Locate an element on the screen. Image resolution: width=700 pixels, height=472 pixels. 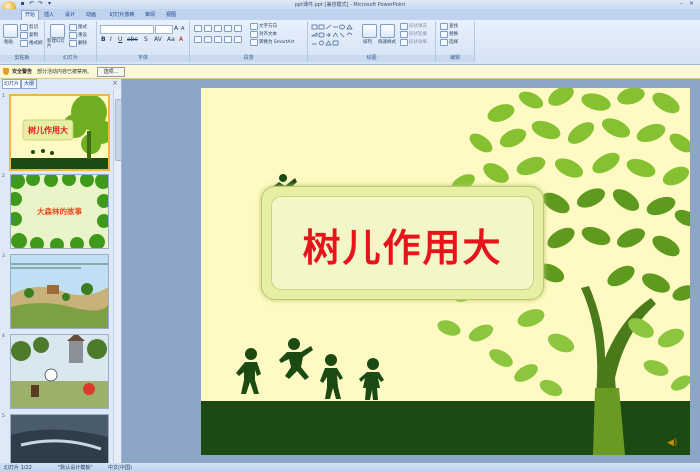
align-right-icon is located at coordinates (218, 39).